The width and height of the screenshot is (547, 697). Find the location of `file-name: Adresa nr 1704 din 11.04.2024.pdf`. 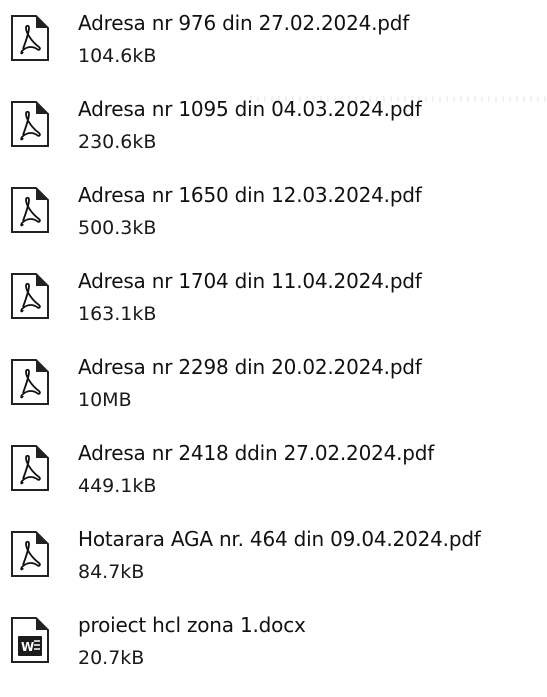

file-name: Adresa nr 1704 din 11.04.2024.pdf is located at coordinates (250, 281).